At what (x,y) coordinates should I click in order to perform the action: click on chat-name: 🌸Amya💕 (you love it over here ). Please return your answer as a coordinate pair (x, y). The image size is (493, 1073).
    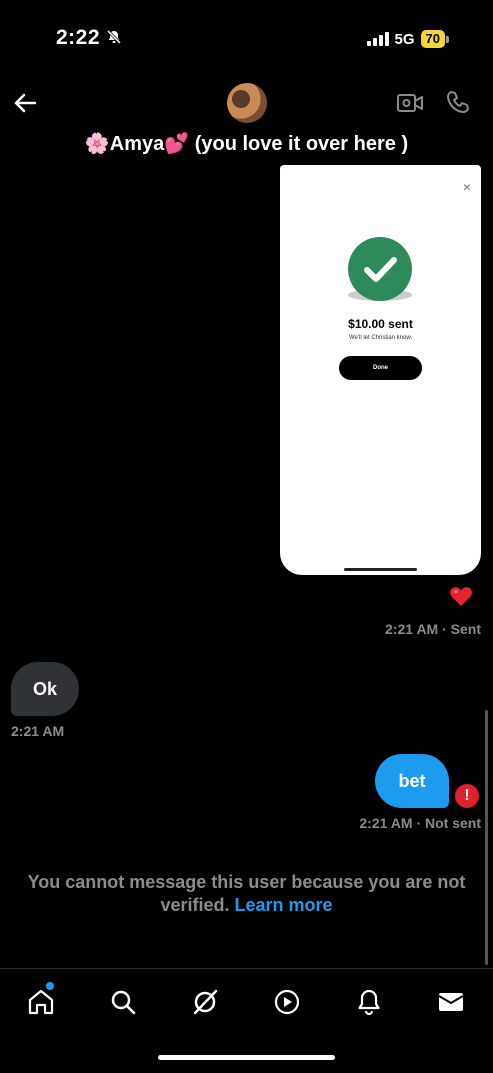
    Looking at the image, I should click on (246, 143).